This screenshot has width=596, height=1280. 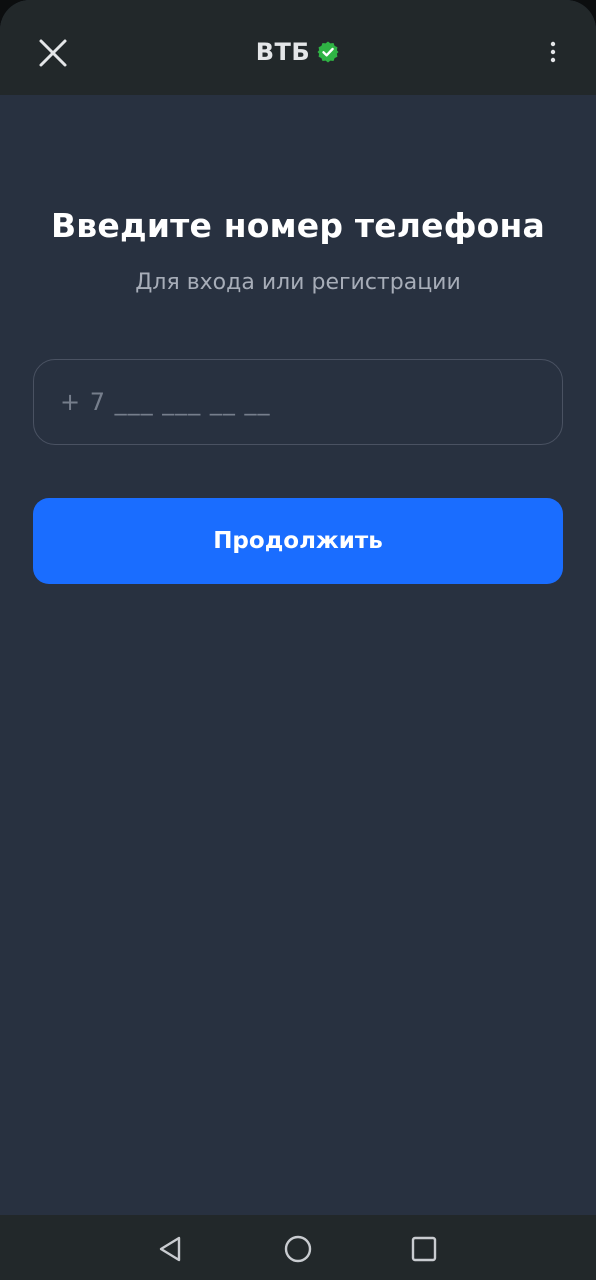 I want to click on continue-button: Продолжить, so click(x=298, y=541).